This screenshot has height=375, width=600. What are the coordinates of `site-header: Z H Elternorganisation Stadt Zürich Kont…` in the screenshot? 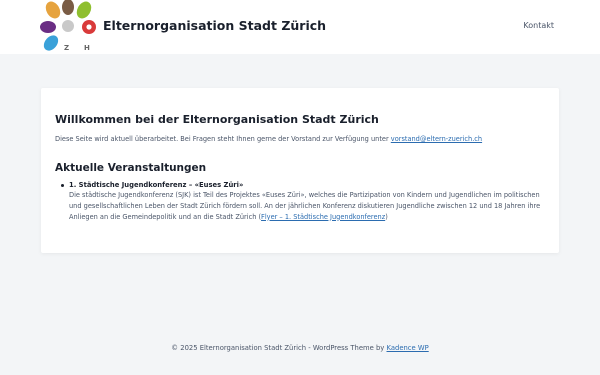 It's located at (300, 27).